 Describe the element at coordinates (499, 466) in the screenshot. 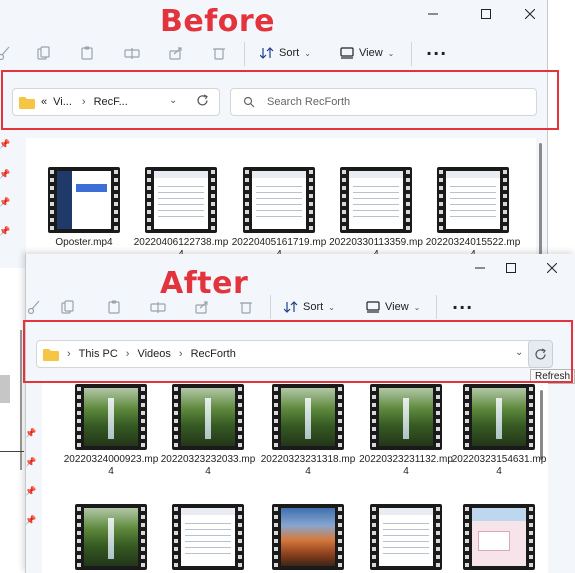

I see `file-name: 20220323154631.mp4` at that location.